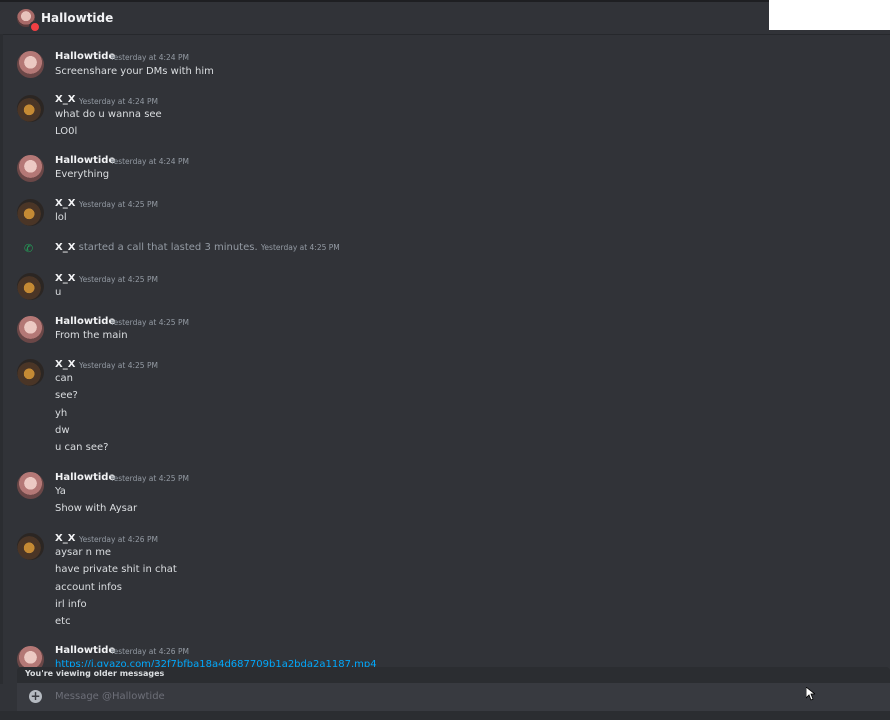 The height and width of the screenshot is (720, 890). What do you see at coordinates (168, 247) in the screenshot?
I see `call-event-description: started a call that lasted 3 minutes.` at bounding box center [168, 247].